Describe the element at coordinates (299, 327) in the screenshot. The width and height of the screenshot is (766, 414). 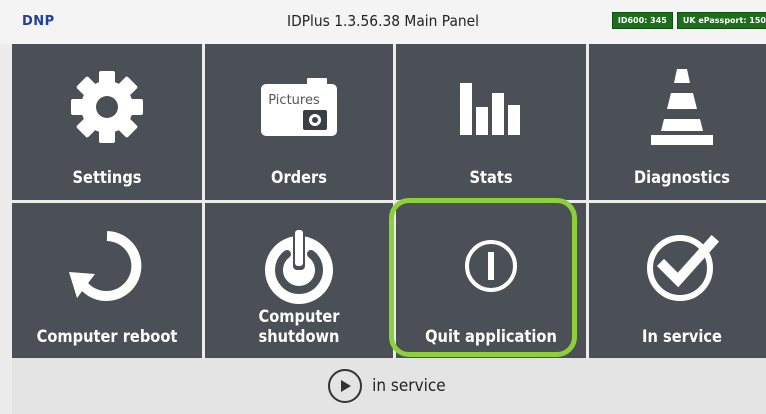
I see `computer-shutdown-label: Computer shutdown` at that location.